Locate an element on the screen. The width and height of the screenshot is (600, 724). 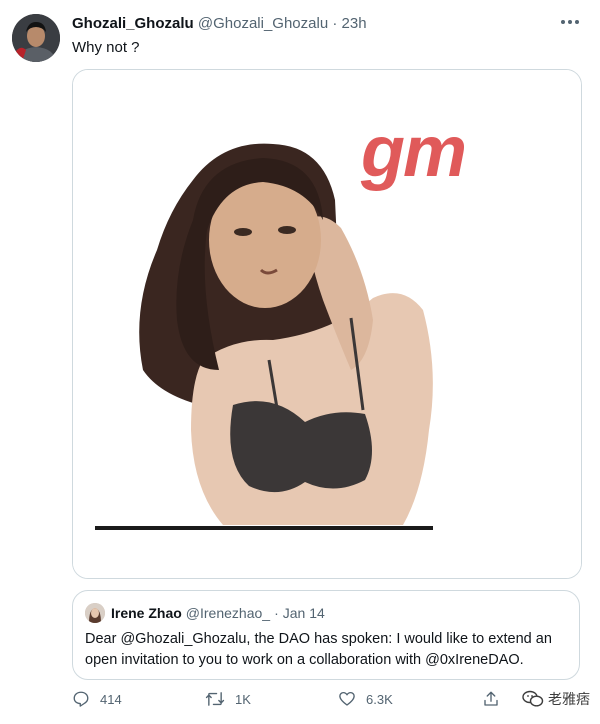
author-avatar is located at coordinates (36, 38).